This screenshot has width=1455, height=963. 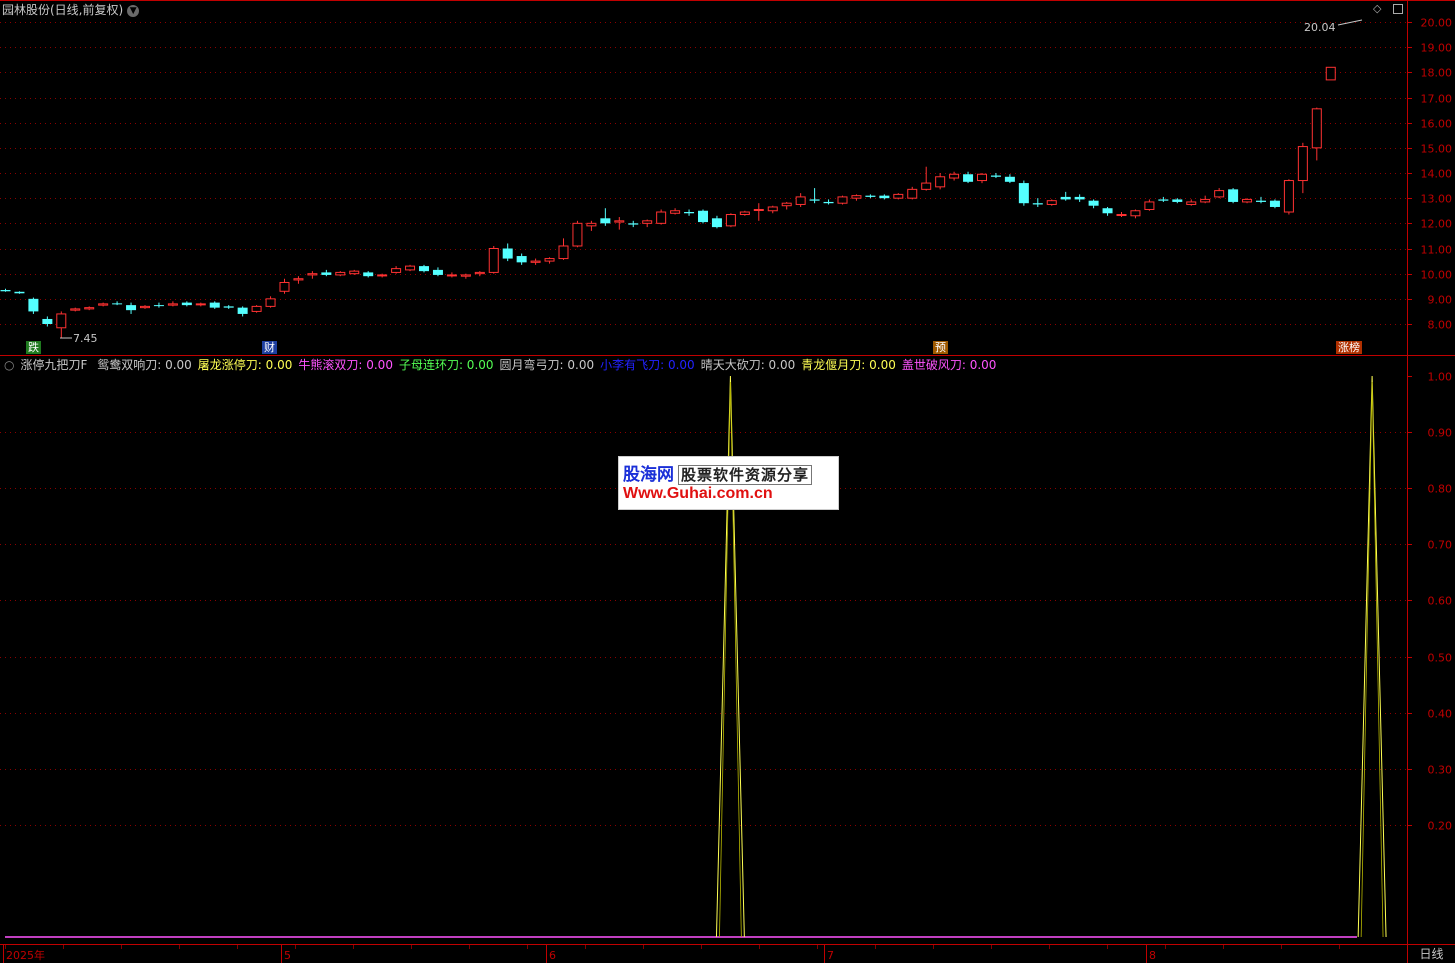 What do you see at coordinates (1437, 199) in the screenshot?
I see `price-tick-label: 13.00` at bounding box center [1437, 199].